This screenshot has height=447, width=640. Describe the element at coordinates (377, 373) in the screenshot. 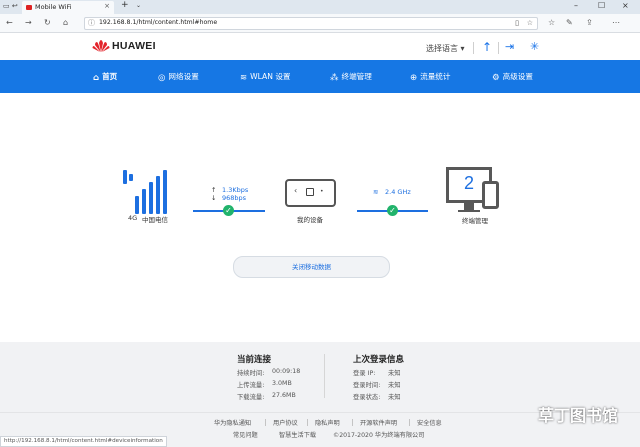

I see `login-ip-row: 登录 IP: 未知` at that location.